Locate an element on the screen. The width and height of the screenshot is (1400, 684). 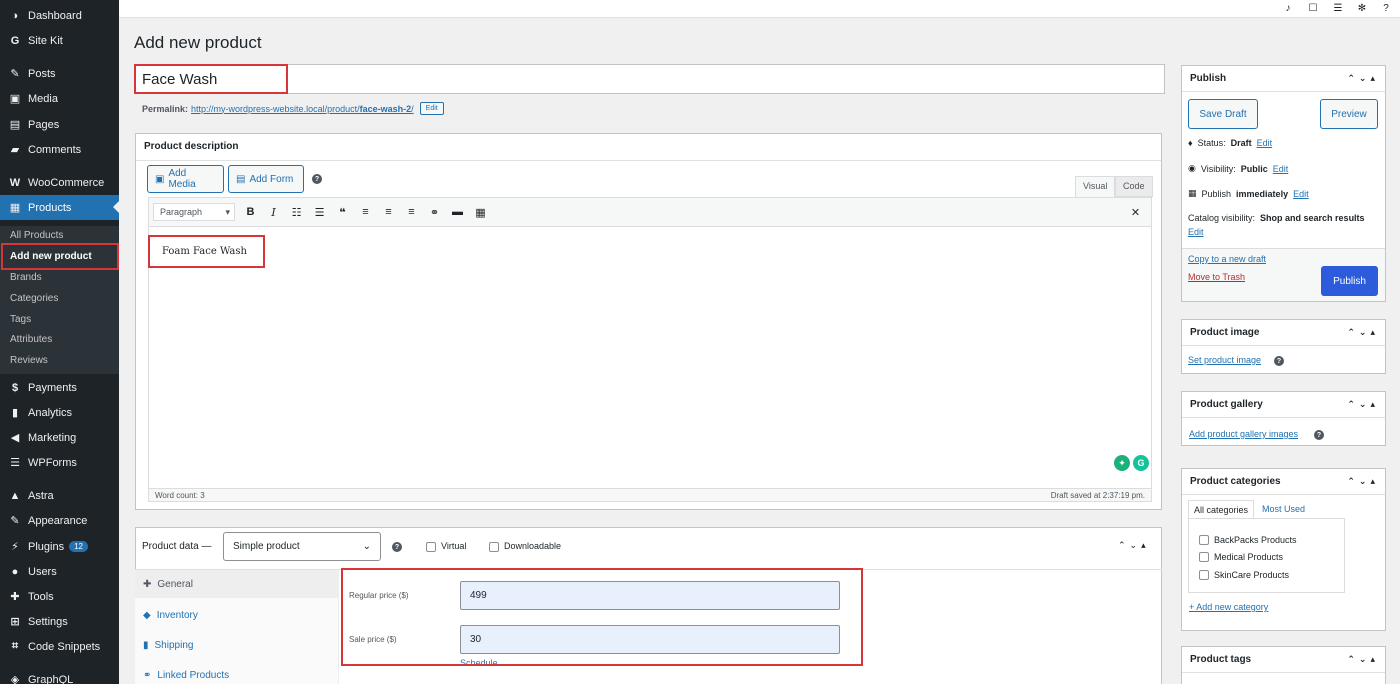
menu-astra: ▲ Astra is located at coordinates (59, 495).